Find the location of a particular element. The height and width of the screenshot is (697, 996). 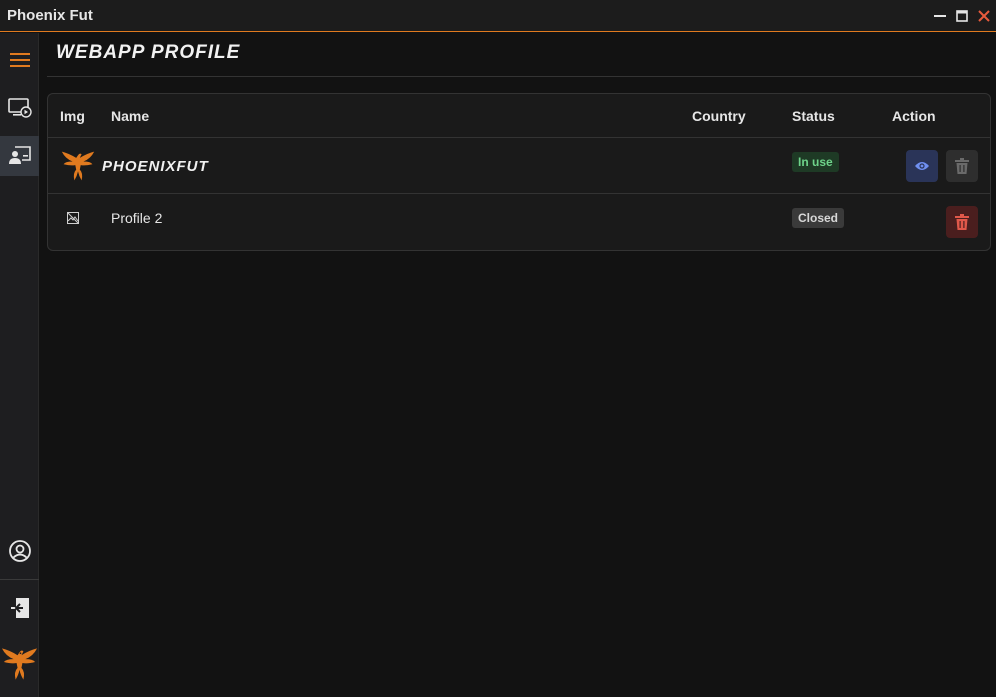

eye-icon is located at coordinates (922, 166).